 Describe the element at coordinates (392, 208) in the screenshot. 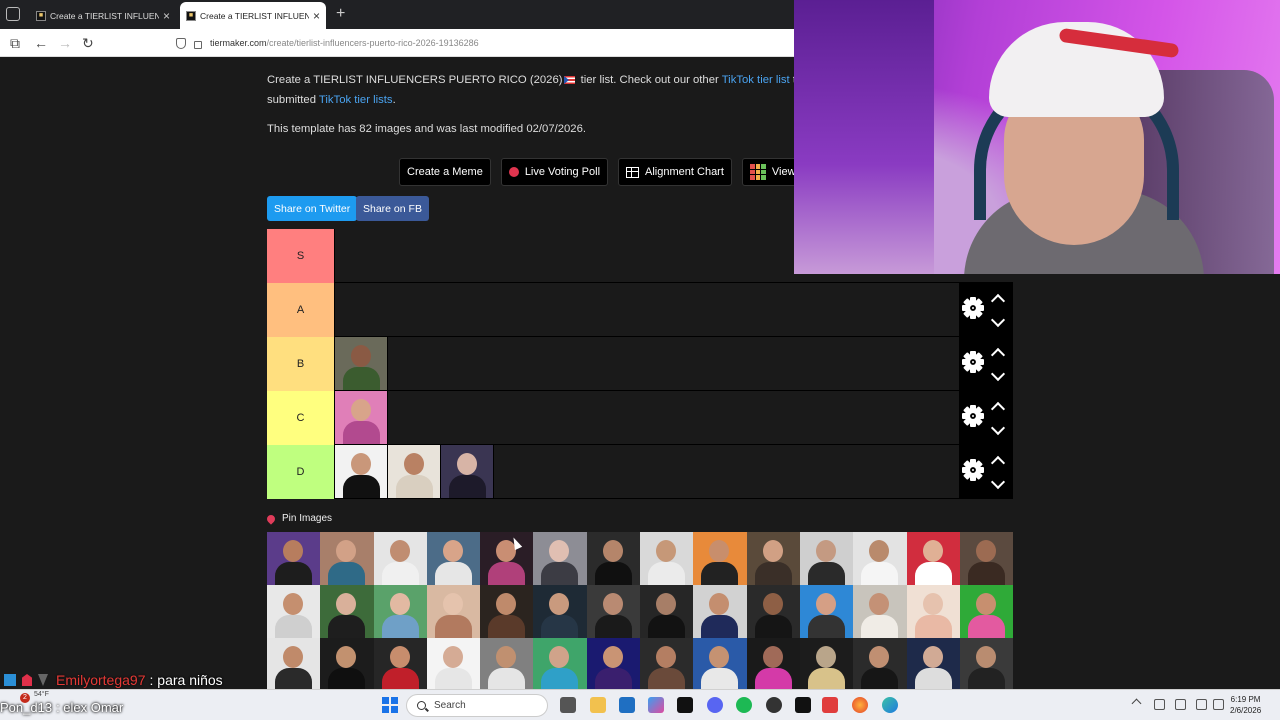

I see `share-facebook-button: Share on FB` at that location.